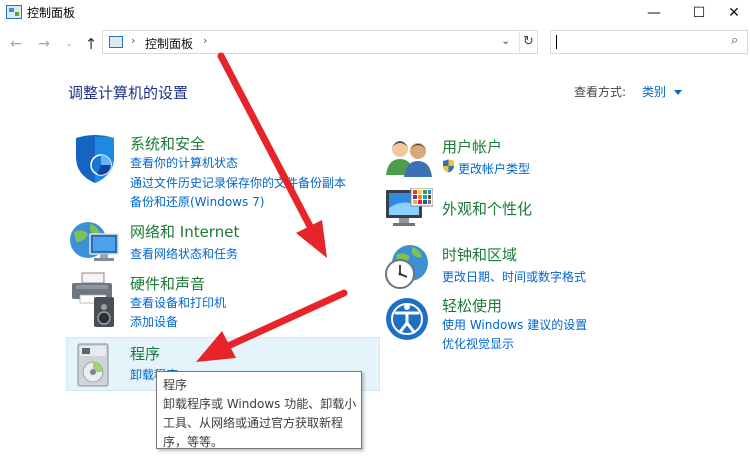 The image size is (750, 463). What do you see at coordinates (472, 305) in the screenshot?
I see `category-ease-of-access: 轻松使用` at bounding box center [472, 305].